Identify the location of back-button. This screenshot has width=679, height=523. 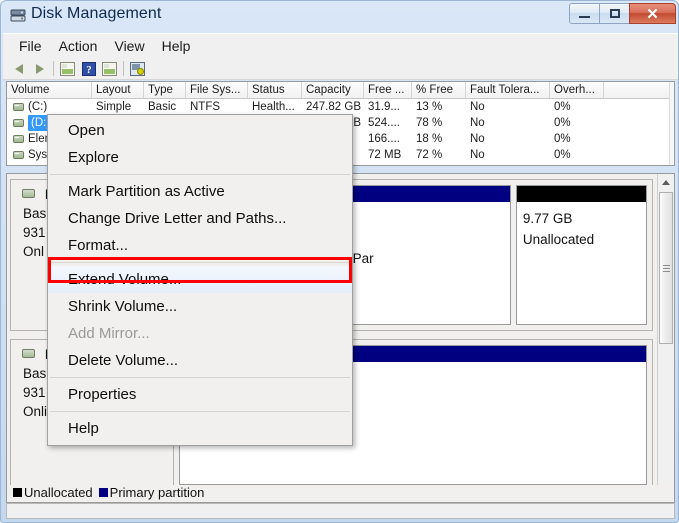
(18, 68).